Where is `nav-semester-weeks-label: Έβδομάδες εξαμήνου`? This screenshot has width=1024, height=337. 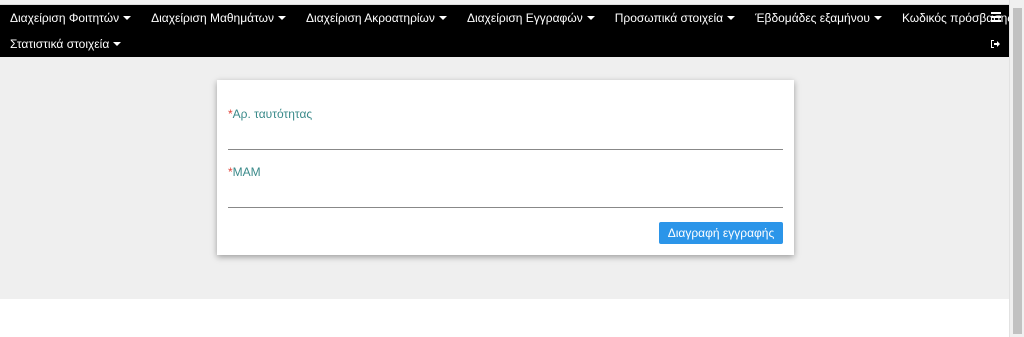 nav-semester-weeks-label: Έβδομάδες εξαμήνου is located at coordinates (812, 18).